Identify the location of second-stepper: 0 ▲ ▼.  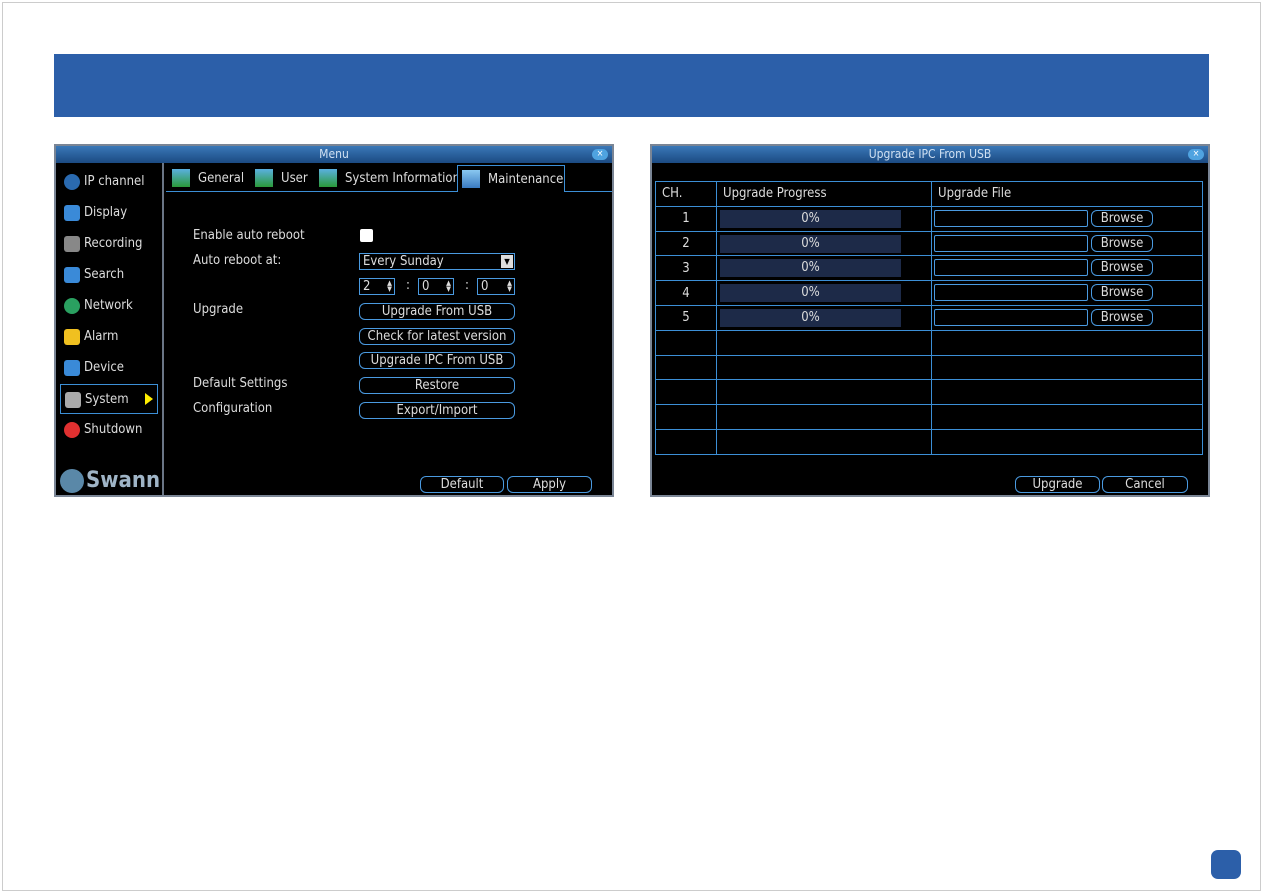
(496, 286).